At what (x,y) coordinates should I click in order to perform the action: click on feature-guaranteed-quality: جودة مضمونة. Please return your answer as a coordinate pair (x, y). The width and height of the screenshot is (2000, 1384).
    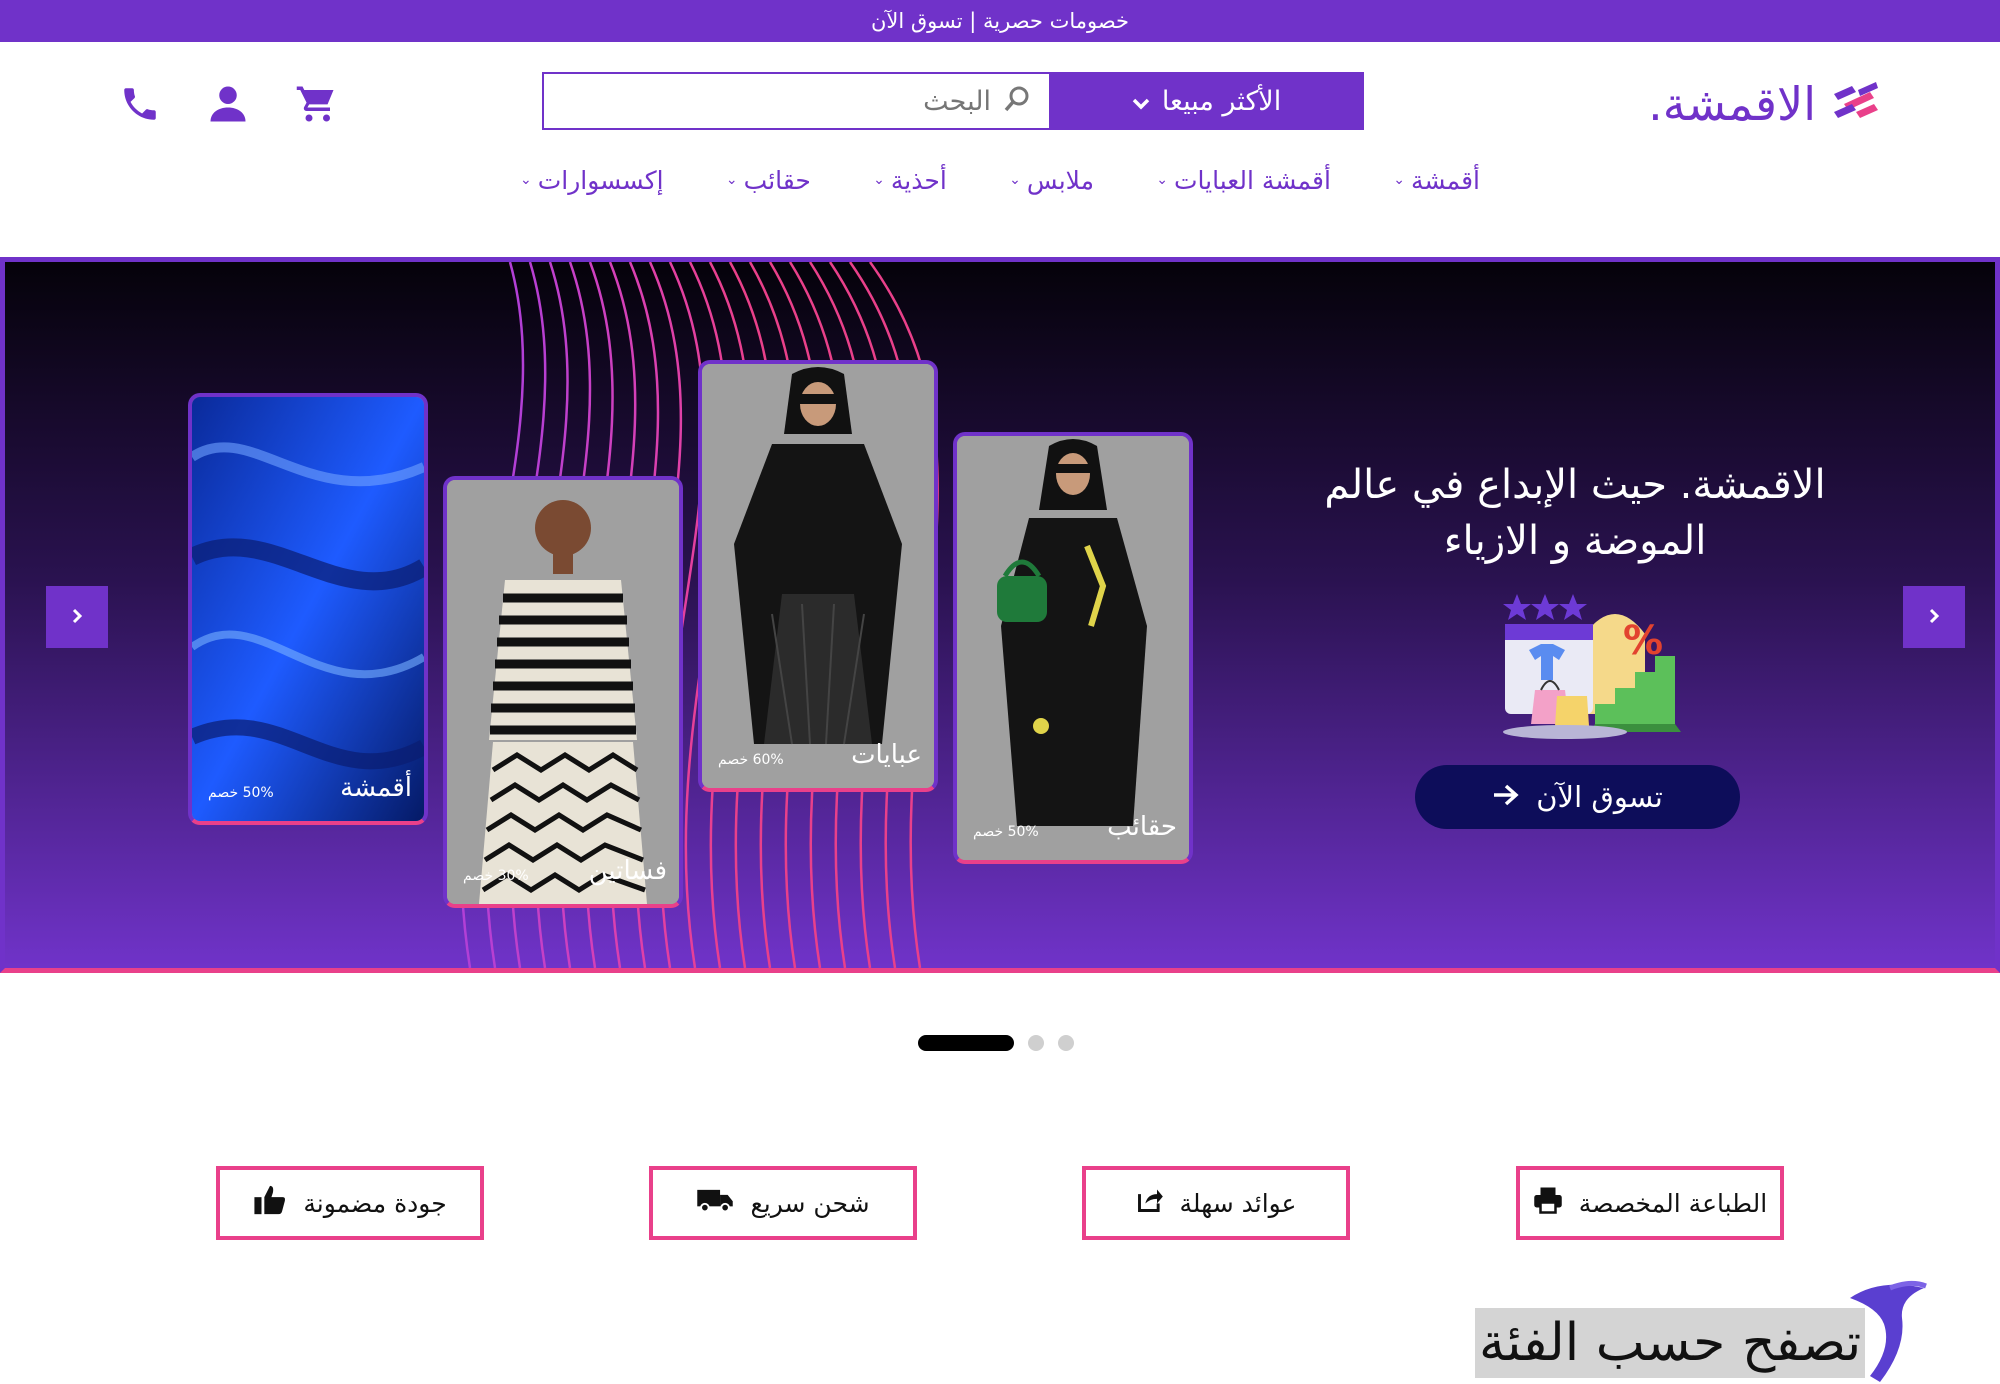
    Looking at the image, I should click on (350, 1203).